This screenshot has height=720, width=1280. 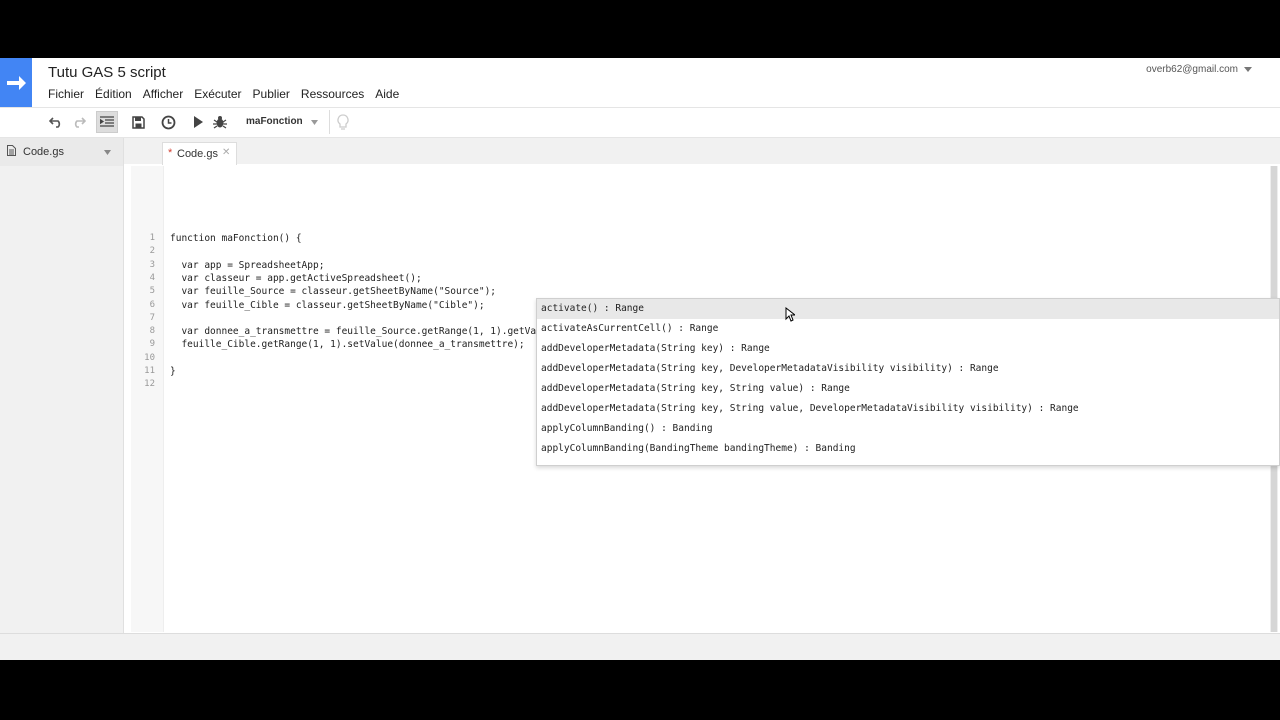 I want to click on run-button, so click(x=198, y=122).